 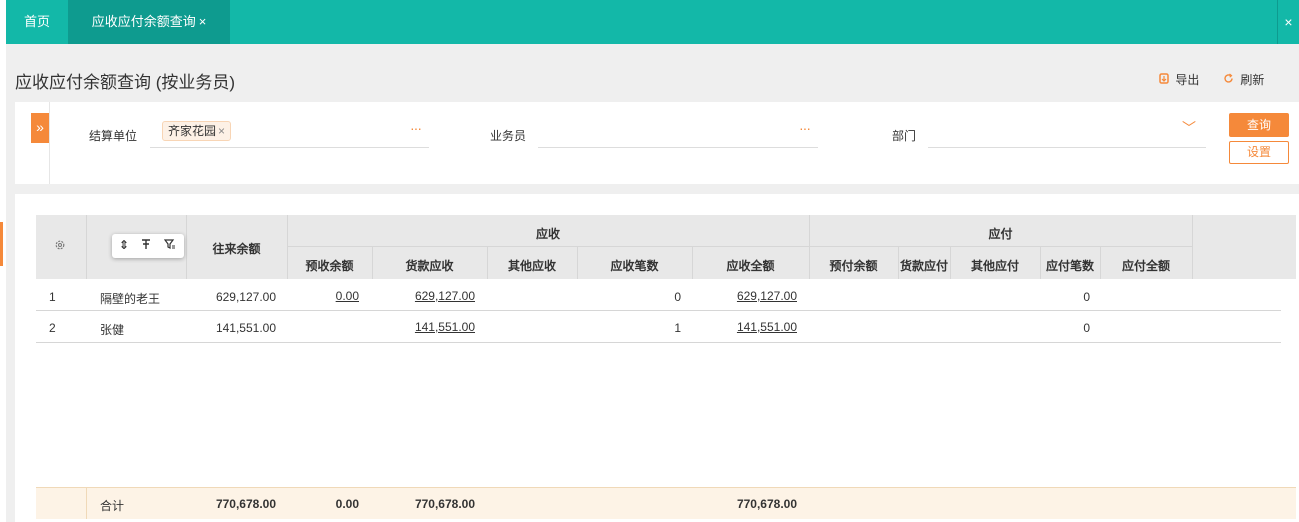 What do you see at coordinates (124, 245) in the screenshot?
I see `sort-icon: ⇕` at bounding box center [124, 245].